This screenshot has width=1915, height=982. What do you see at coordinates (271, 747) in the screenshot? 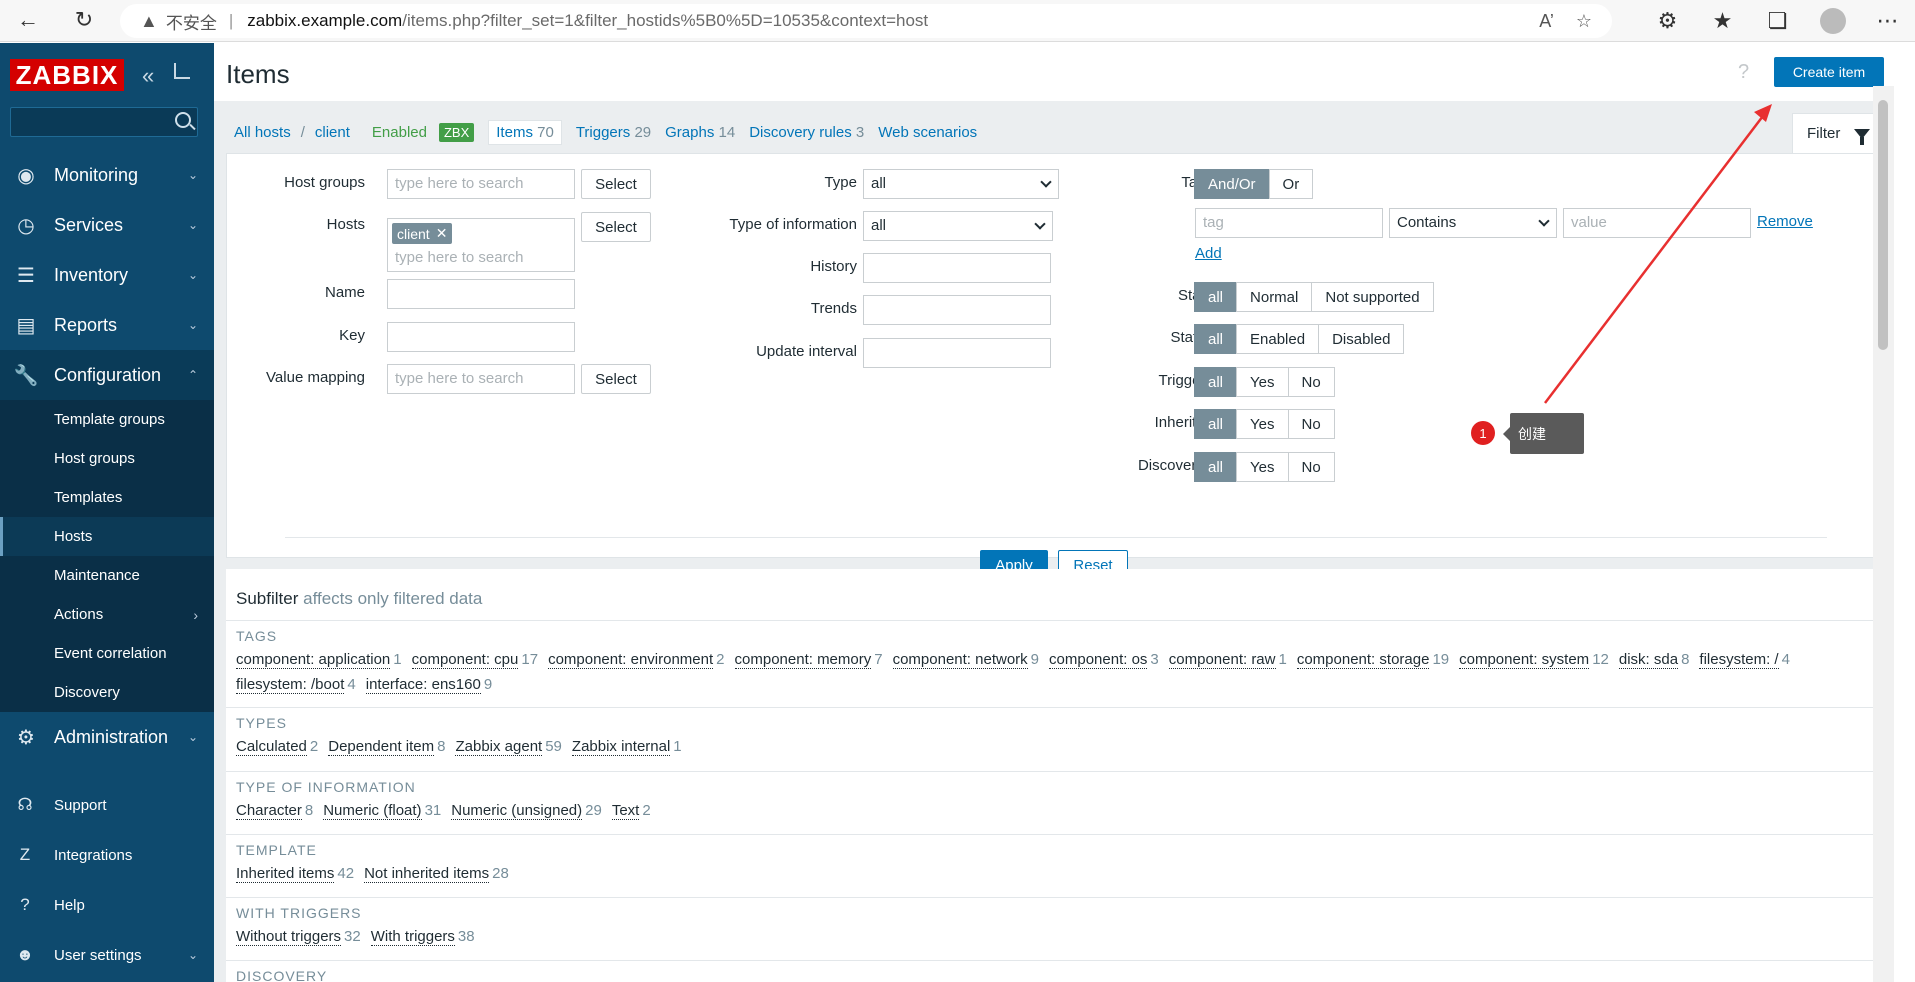
I see `subfilter-link: Calculated` at bounding box center [271, 747].